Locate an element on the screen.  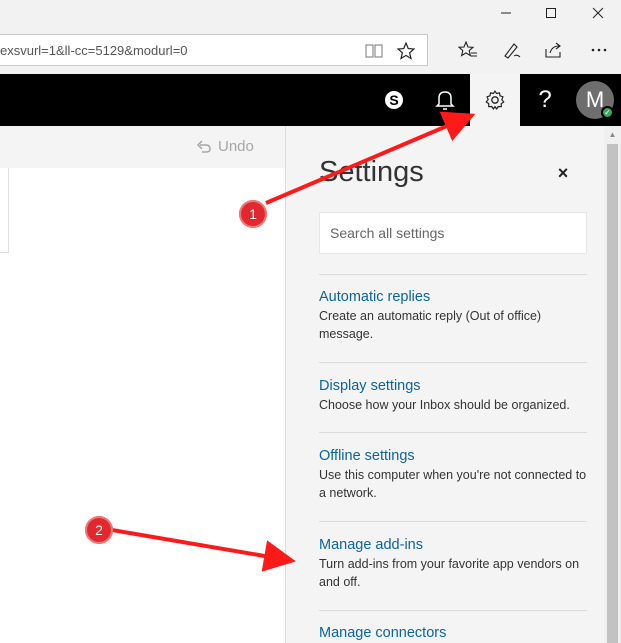
scrollbar-thumb is located at coordinates (612, 393).